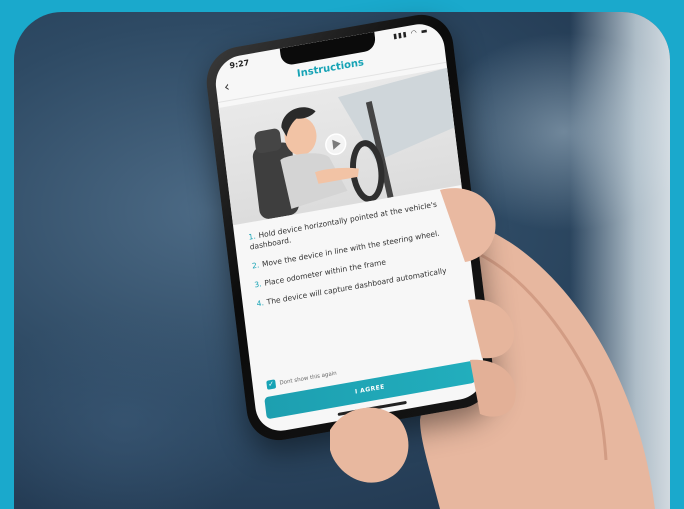 The width and height of the screenshot is (684, 509). I want to click on dont-show-again-label: Dont show this again, so click(308, 378).